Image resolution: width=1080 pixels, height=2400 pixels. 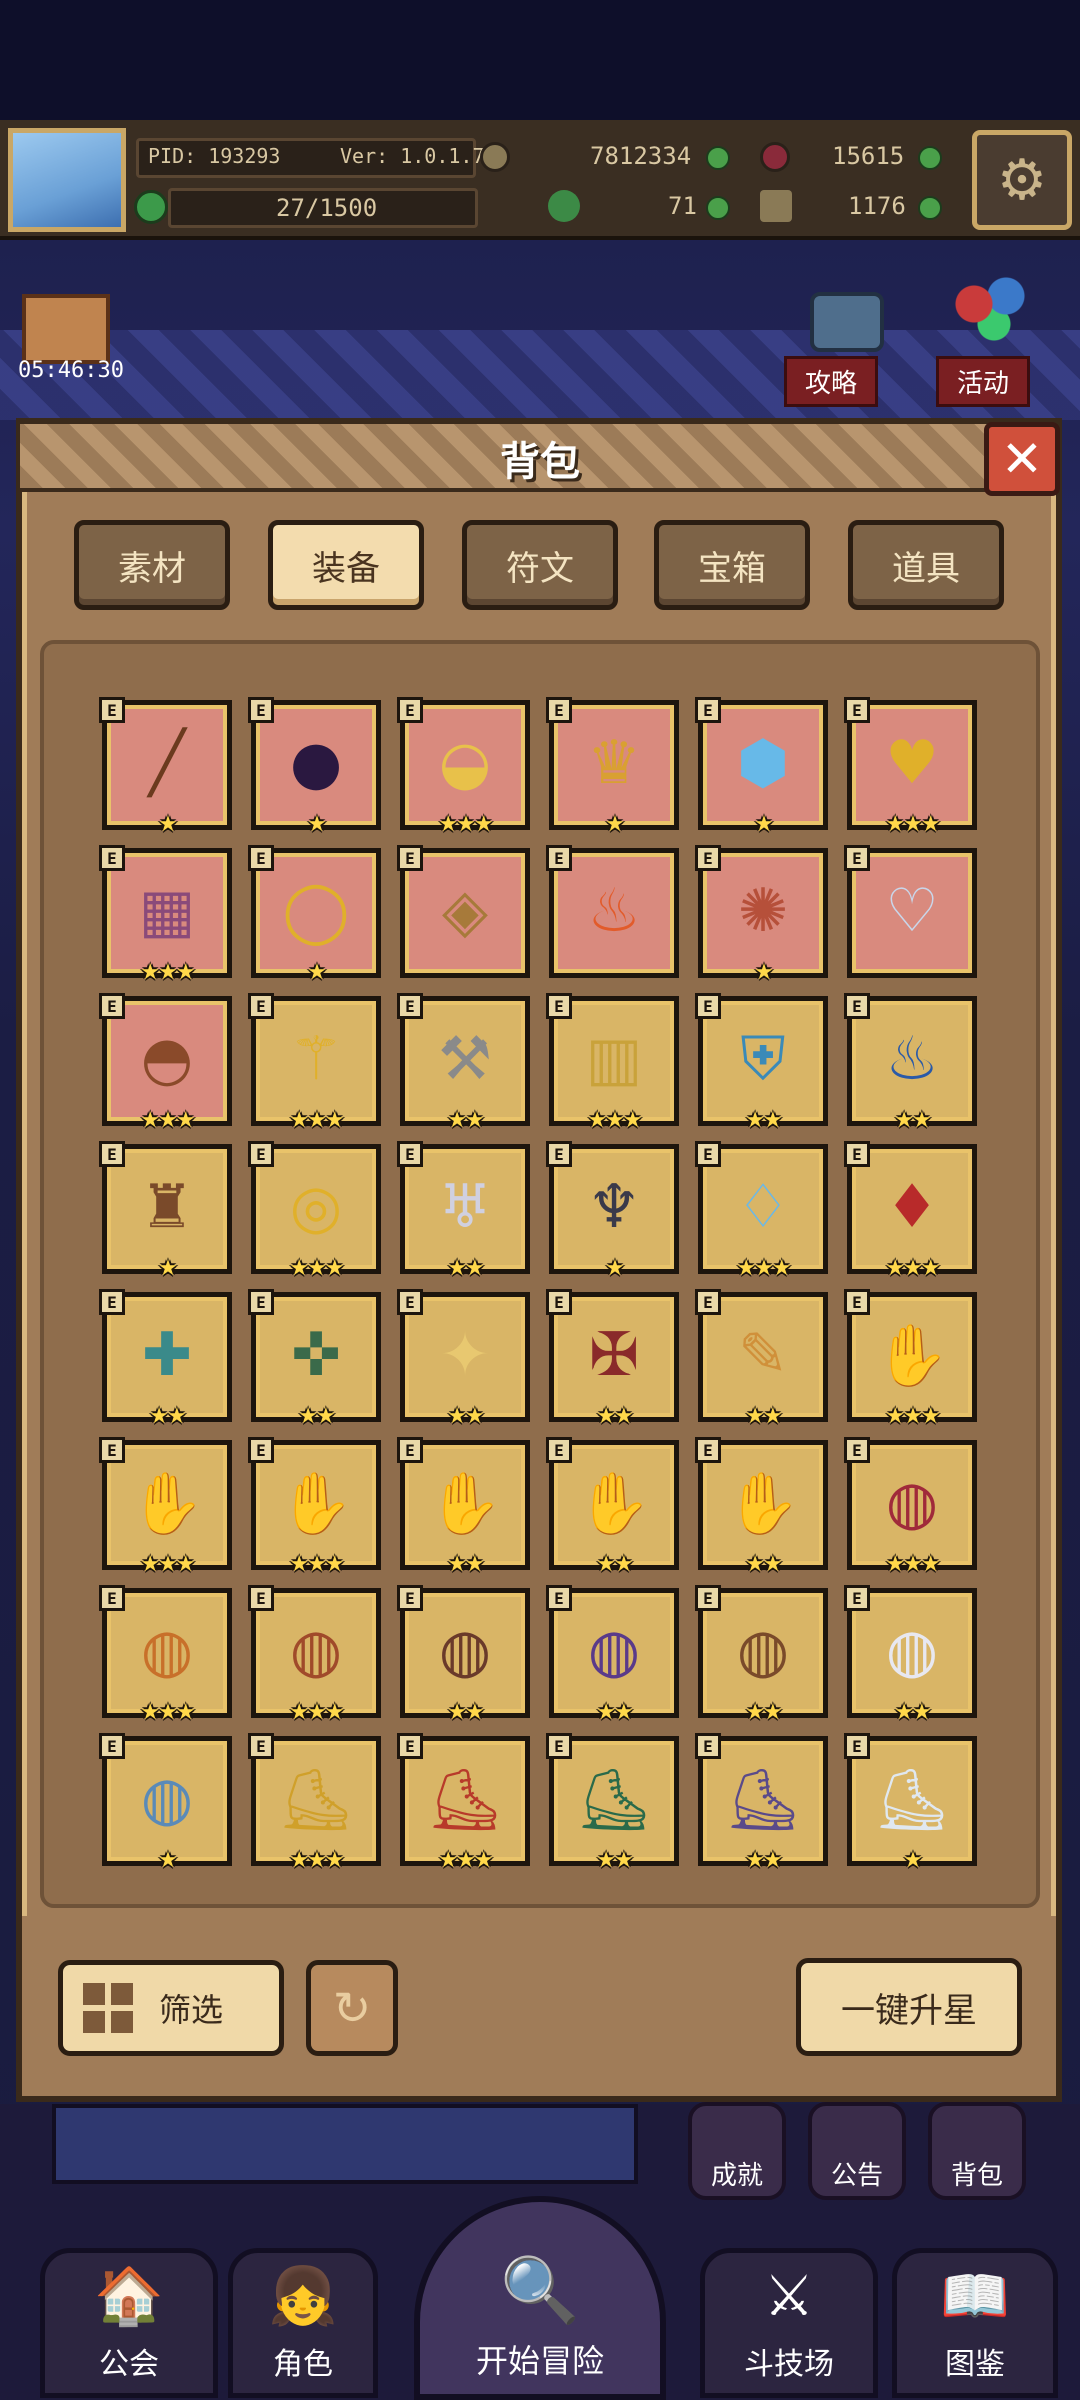 I want to click on equipment-slot: E ✎ ★★, so click(x=761, y=1359).